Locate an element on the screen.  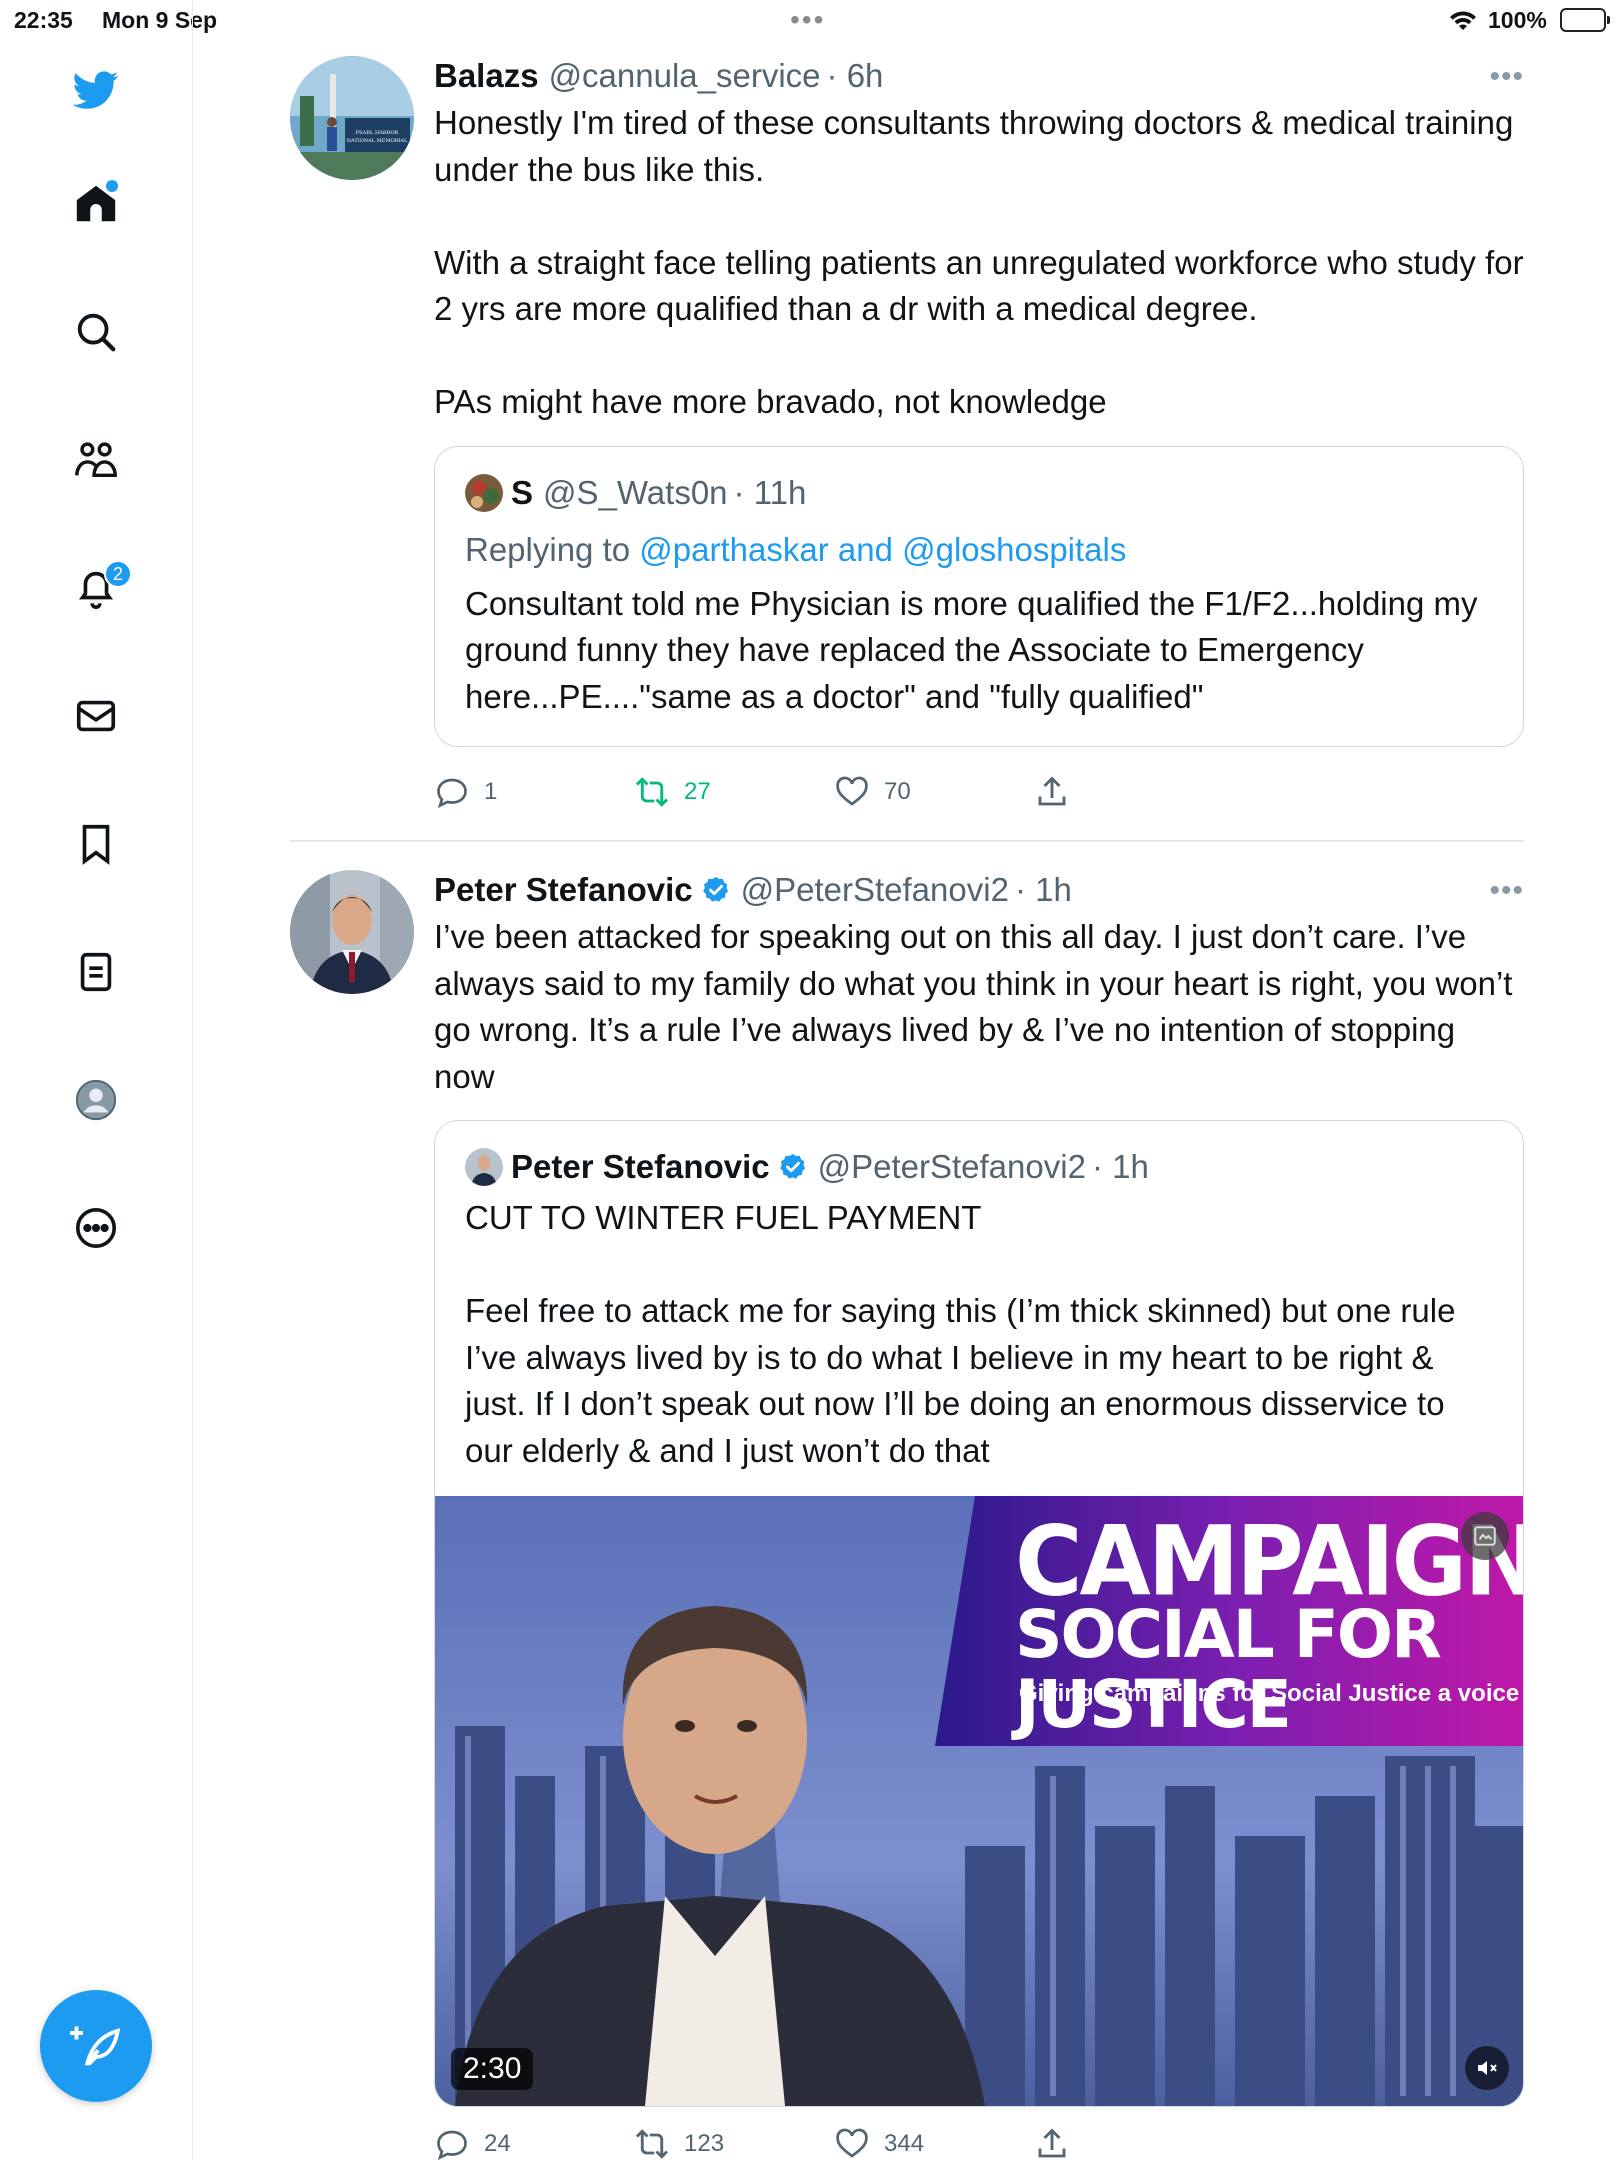
home-unread-dot is located at coordinates (112, 186).